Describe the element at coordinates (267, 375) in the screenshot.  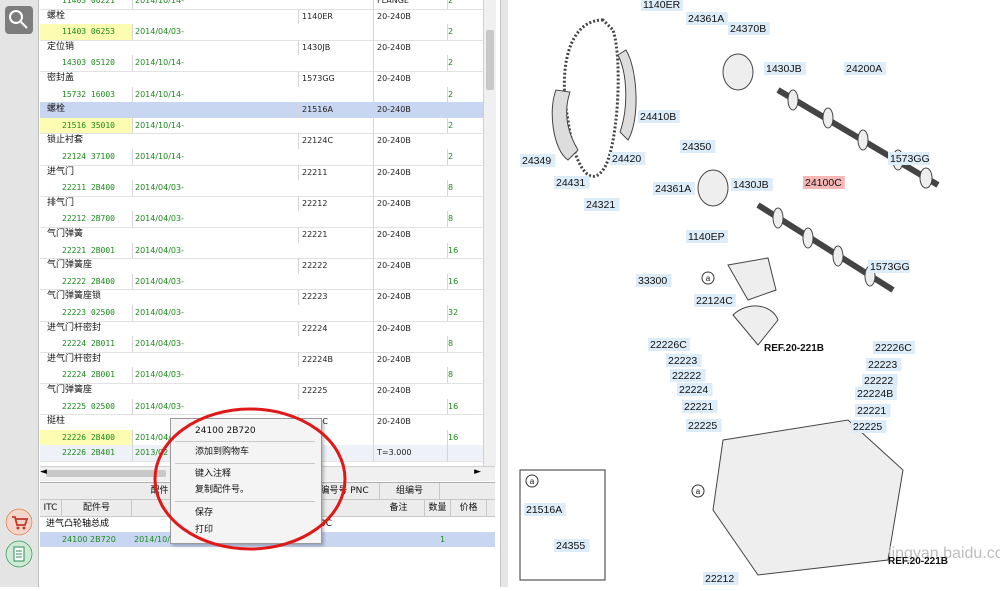
I see `part-number-row: 22224 2B001 2014/04/03- 8` at that location.